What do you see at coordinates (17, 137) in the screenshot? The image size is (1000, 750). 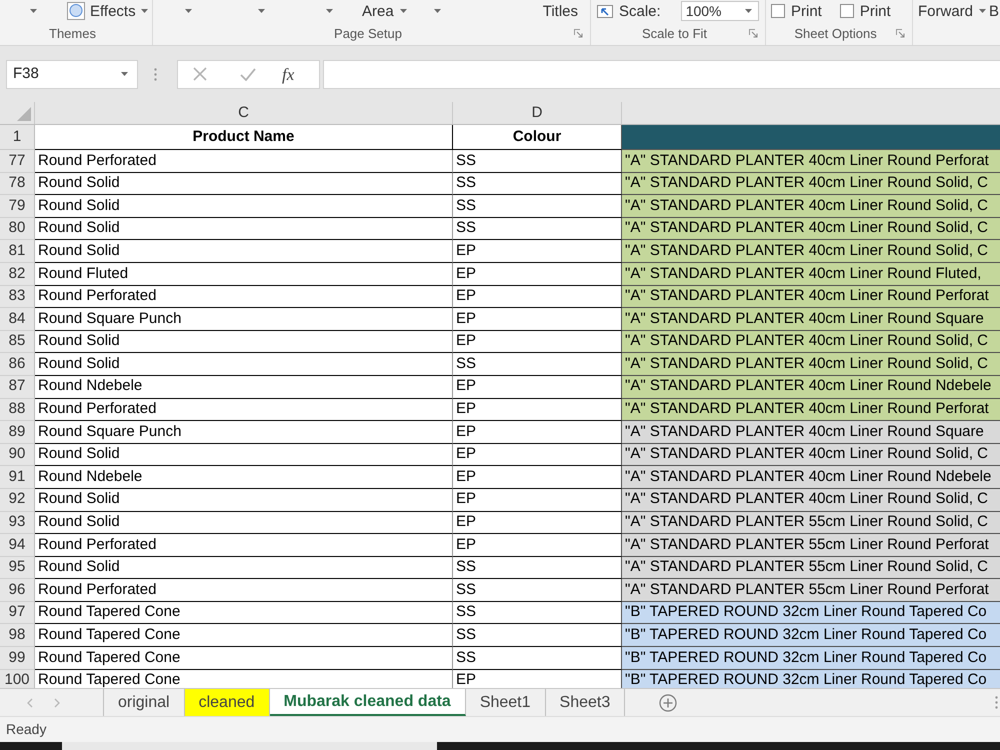 I see `row-number: 1` at bounding box center [17, 137].